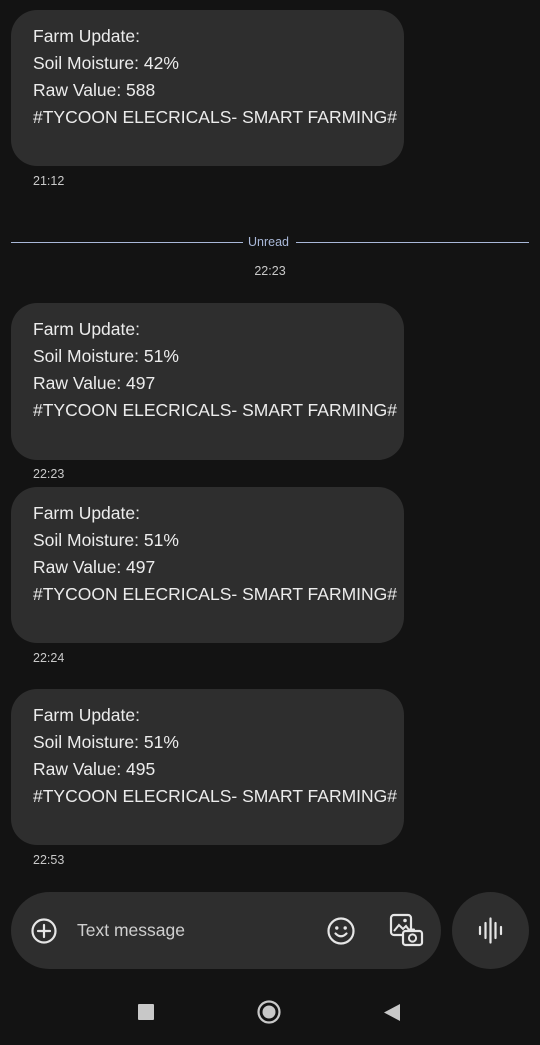  What do you see at coordinates (269, 1012) in the screenshot?
I see `home-icon` at bounding box center [269, 1012].